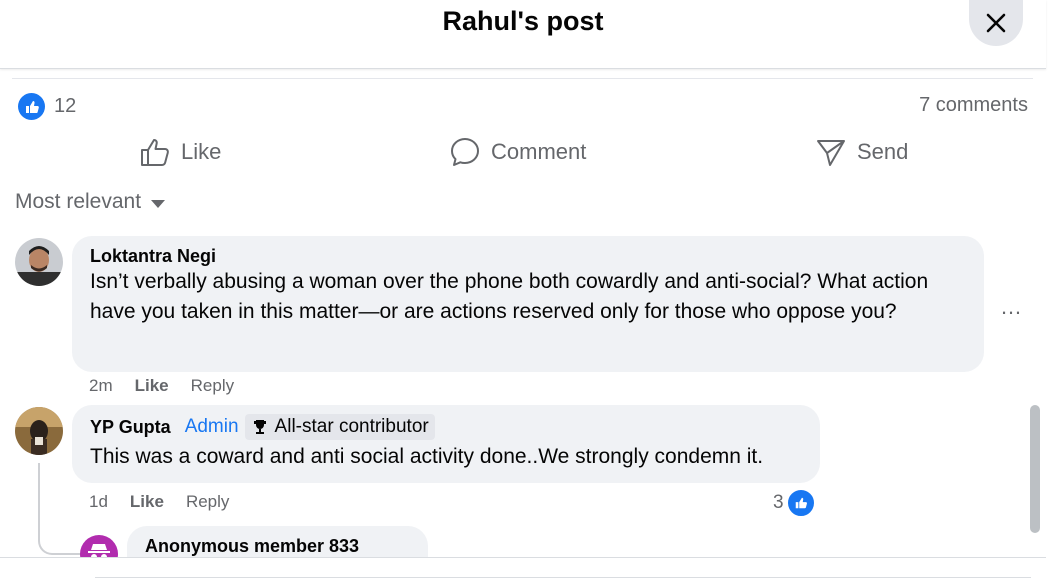 This screenshot has height=579, width=1052. I want to click on reaction-summary: 12, so click(47, 106).